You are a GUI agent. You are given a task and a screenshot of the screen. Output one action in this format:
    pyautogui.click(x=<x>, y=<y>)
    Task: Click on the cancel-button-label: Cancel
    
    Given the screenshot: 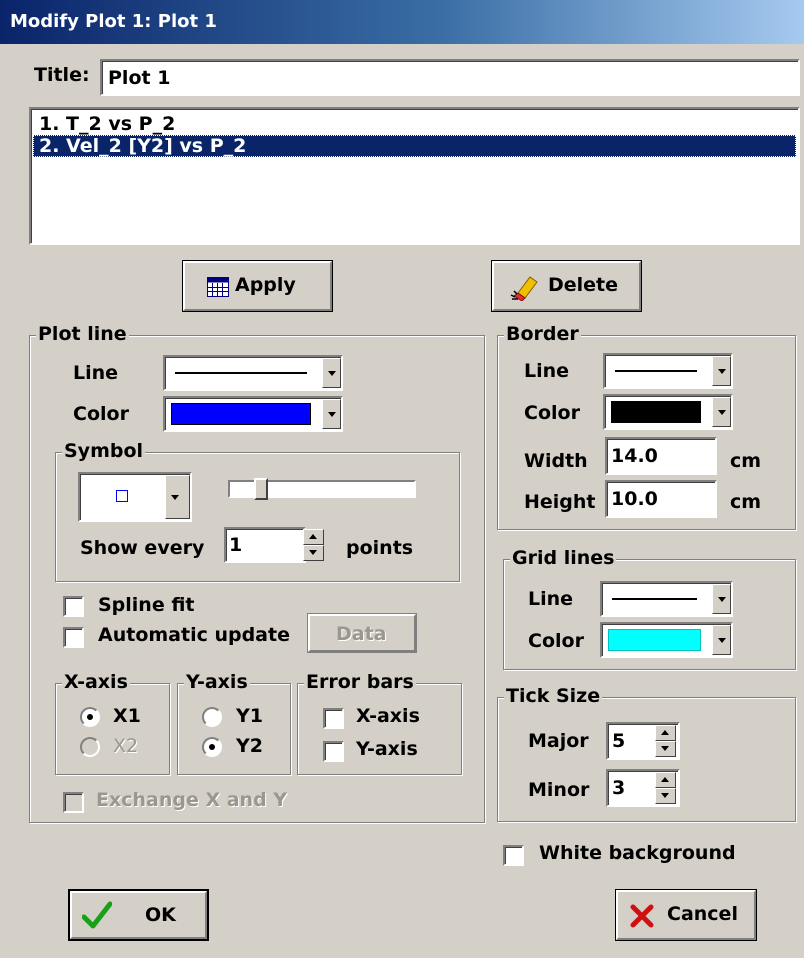 What is the action you would take?
    pyautogui.click(x=702, y=914)
    